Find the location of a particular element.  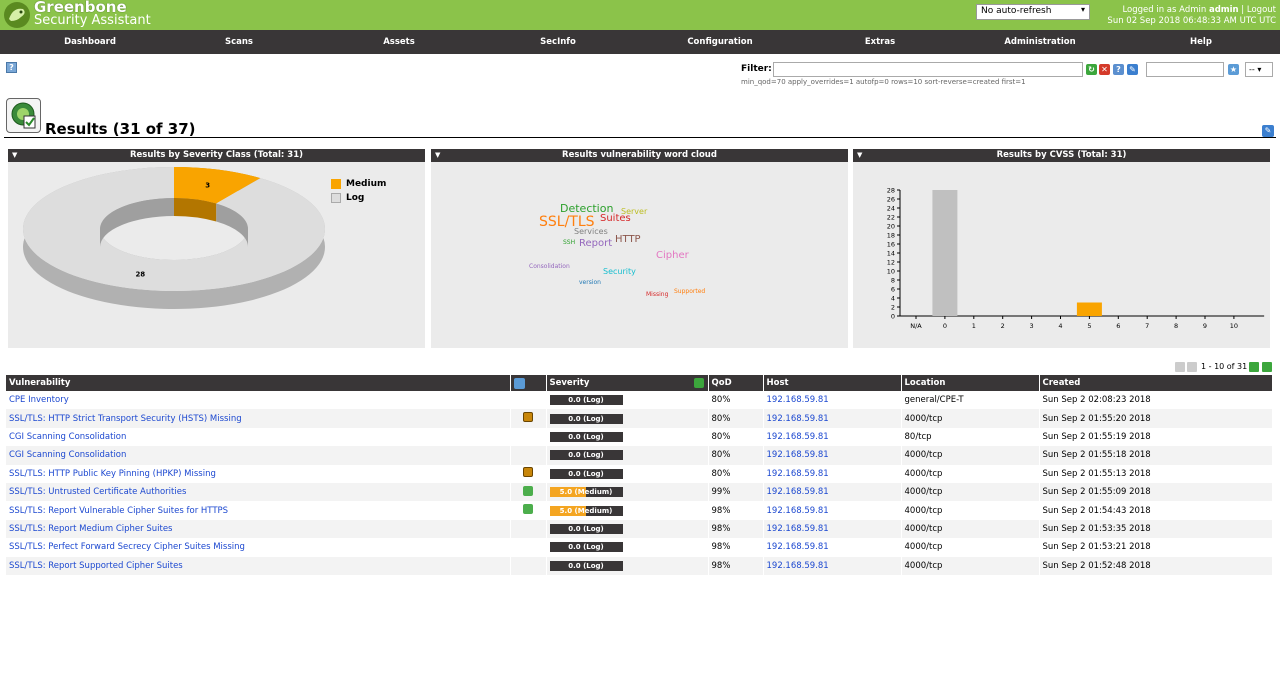

vulnerability-link: CPE Inventory is located at coordinates (39, 400).